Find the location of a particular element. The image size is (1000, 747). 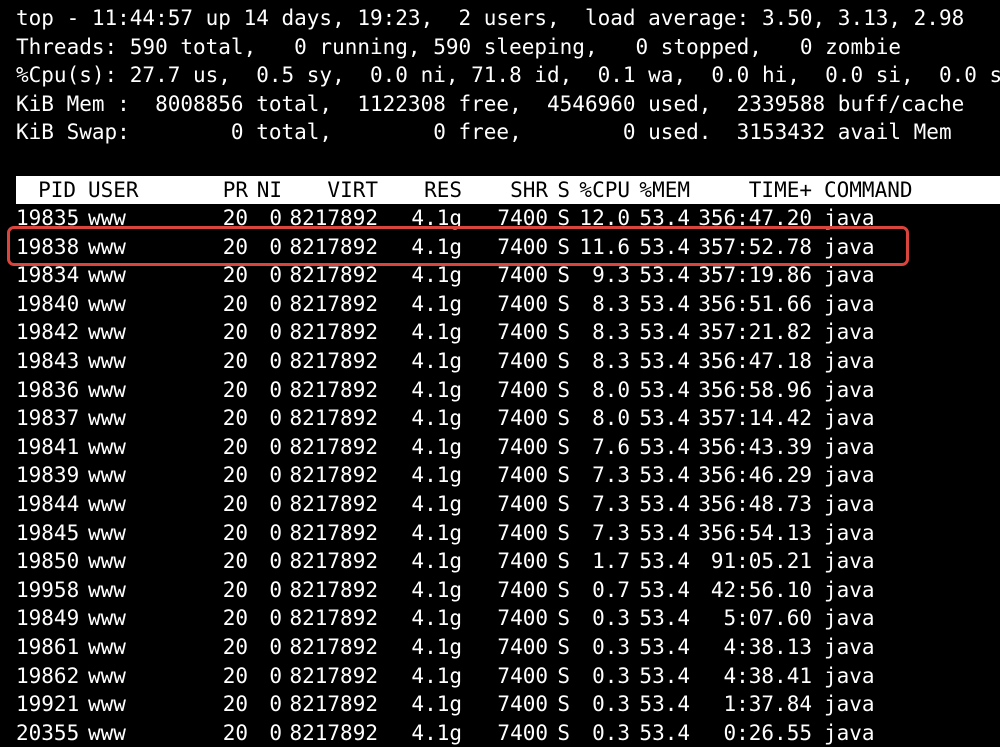

cell-cpu: 8.0 is located at coordinates (611, 418).